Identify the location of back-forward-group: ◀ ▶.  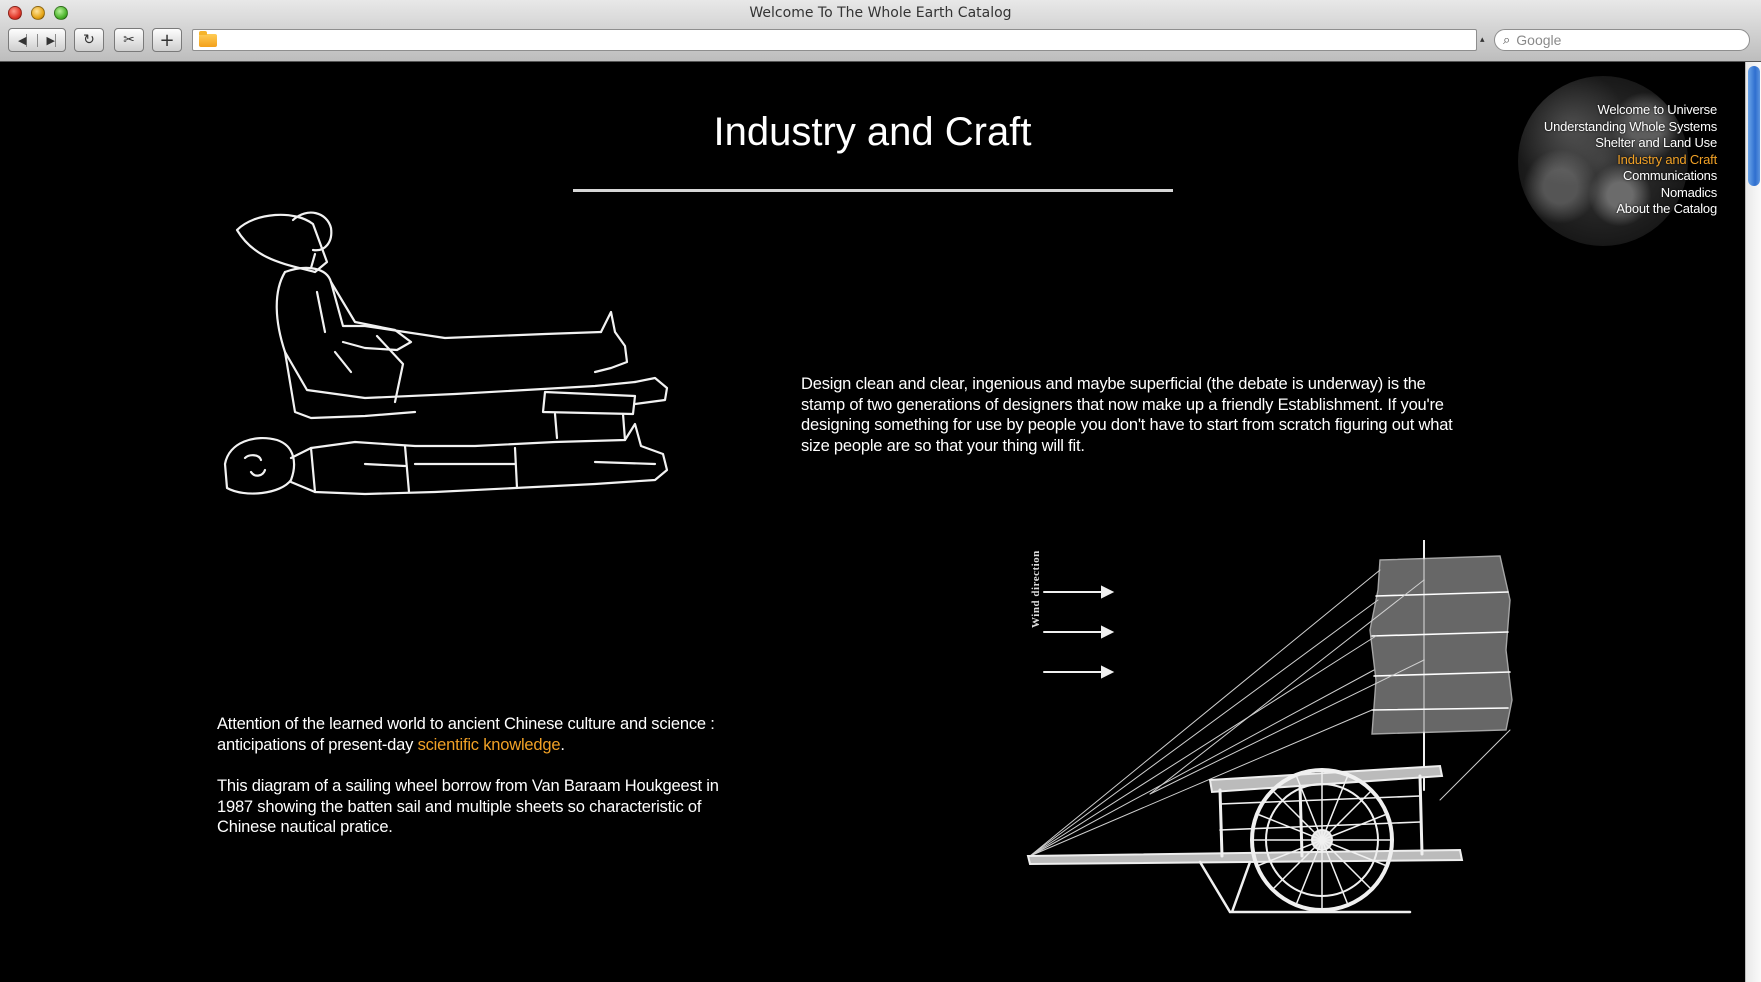
(37, 40).